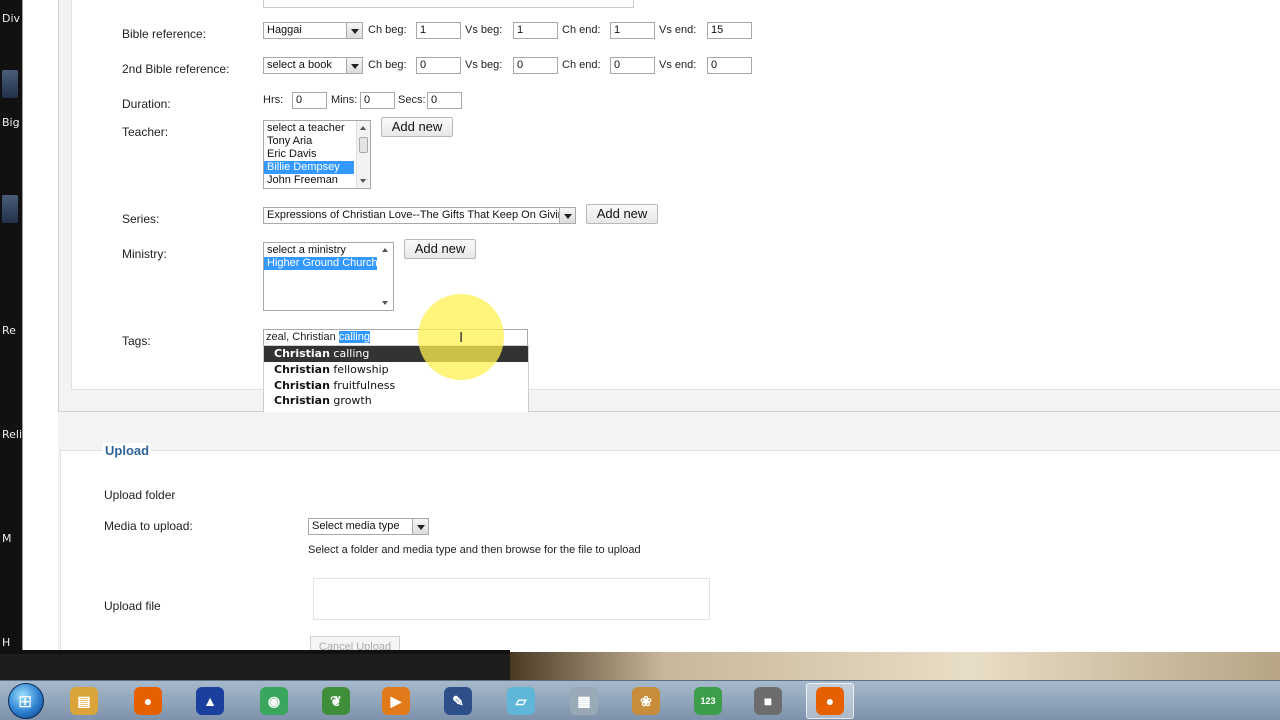 This screenshot has height=720, width=1280. Describe the element at coordinates (7, 538) in the screenshot. I see `desktop-label: M` at that location.